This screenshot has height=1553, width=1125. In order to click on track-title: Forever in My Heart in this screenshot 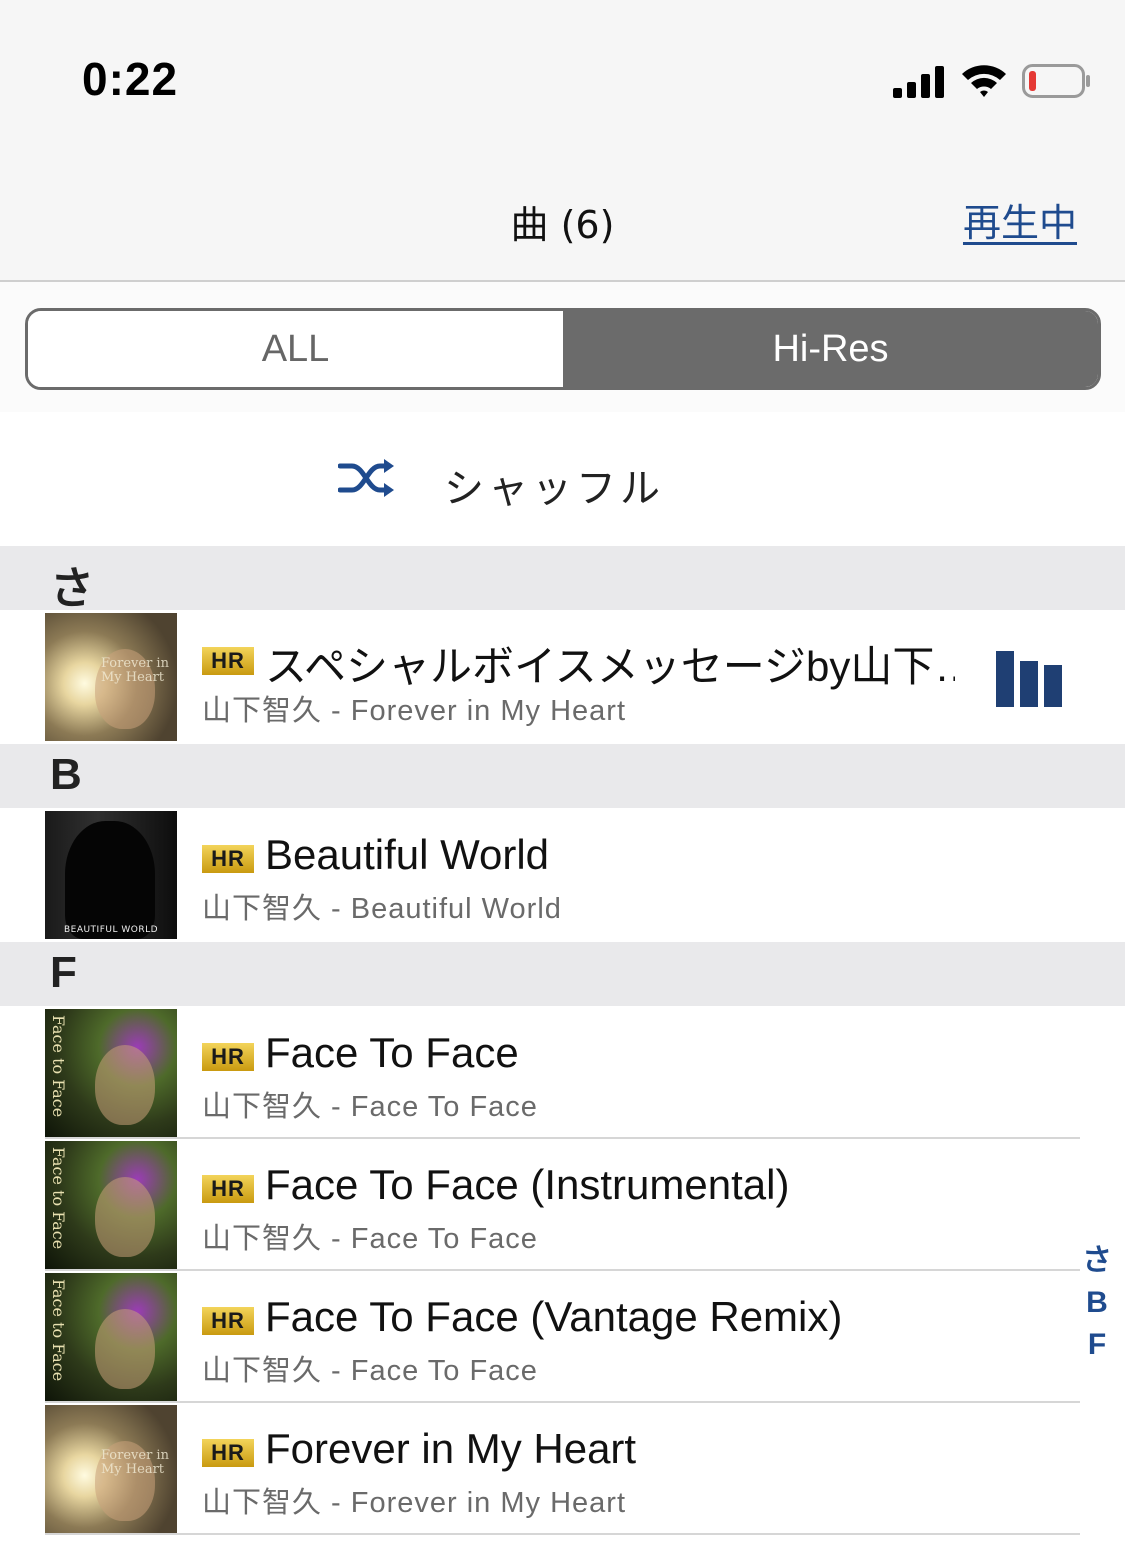, I will do `click(451, 1448)`.